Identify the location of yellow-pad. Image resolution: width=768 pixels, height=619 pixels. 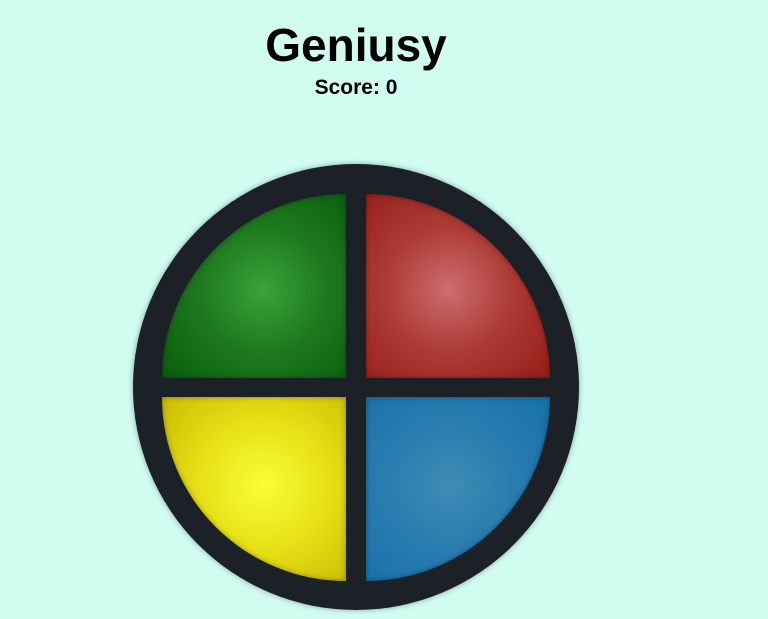
(254, 489).